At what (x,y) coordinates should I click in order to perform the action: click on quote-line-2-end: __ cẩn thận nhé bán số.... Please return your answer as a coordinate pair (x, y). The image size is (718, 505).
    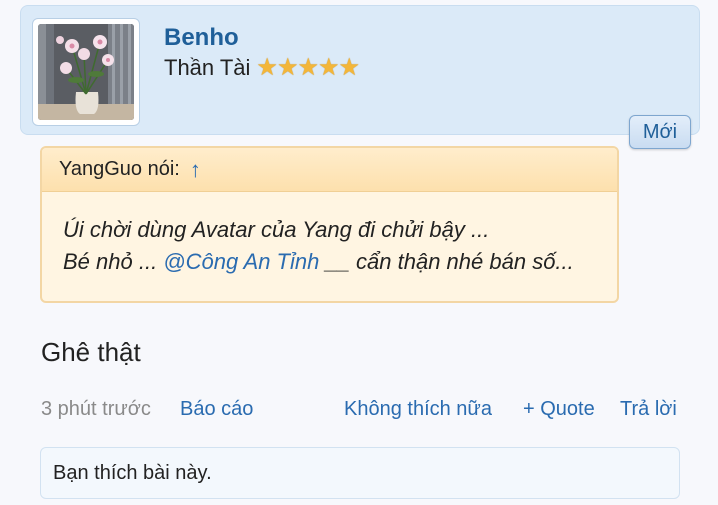
    Looking at the image, I should click on (446, 261).